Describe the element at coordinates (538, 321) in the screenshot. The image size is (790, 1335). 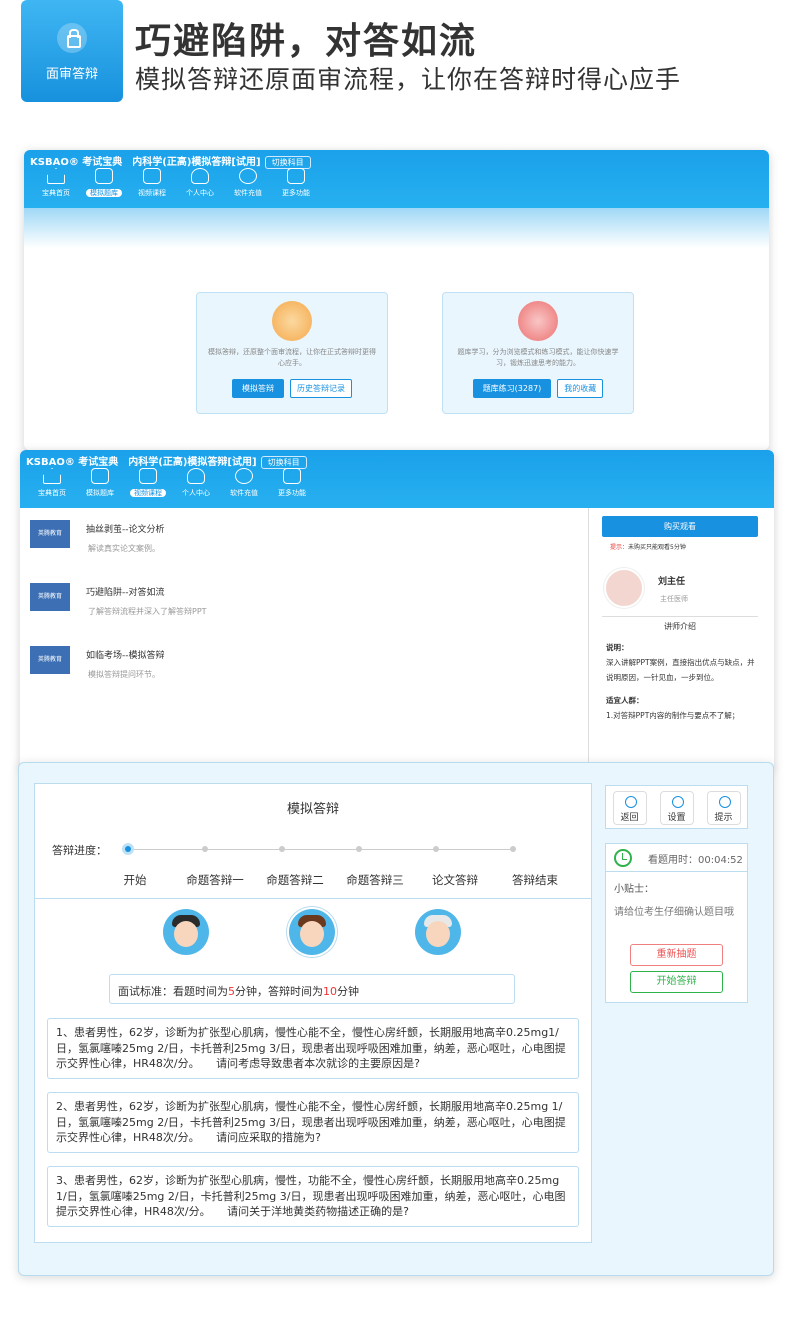
I see `books-icon` at that location.